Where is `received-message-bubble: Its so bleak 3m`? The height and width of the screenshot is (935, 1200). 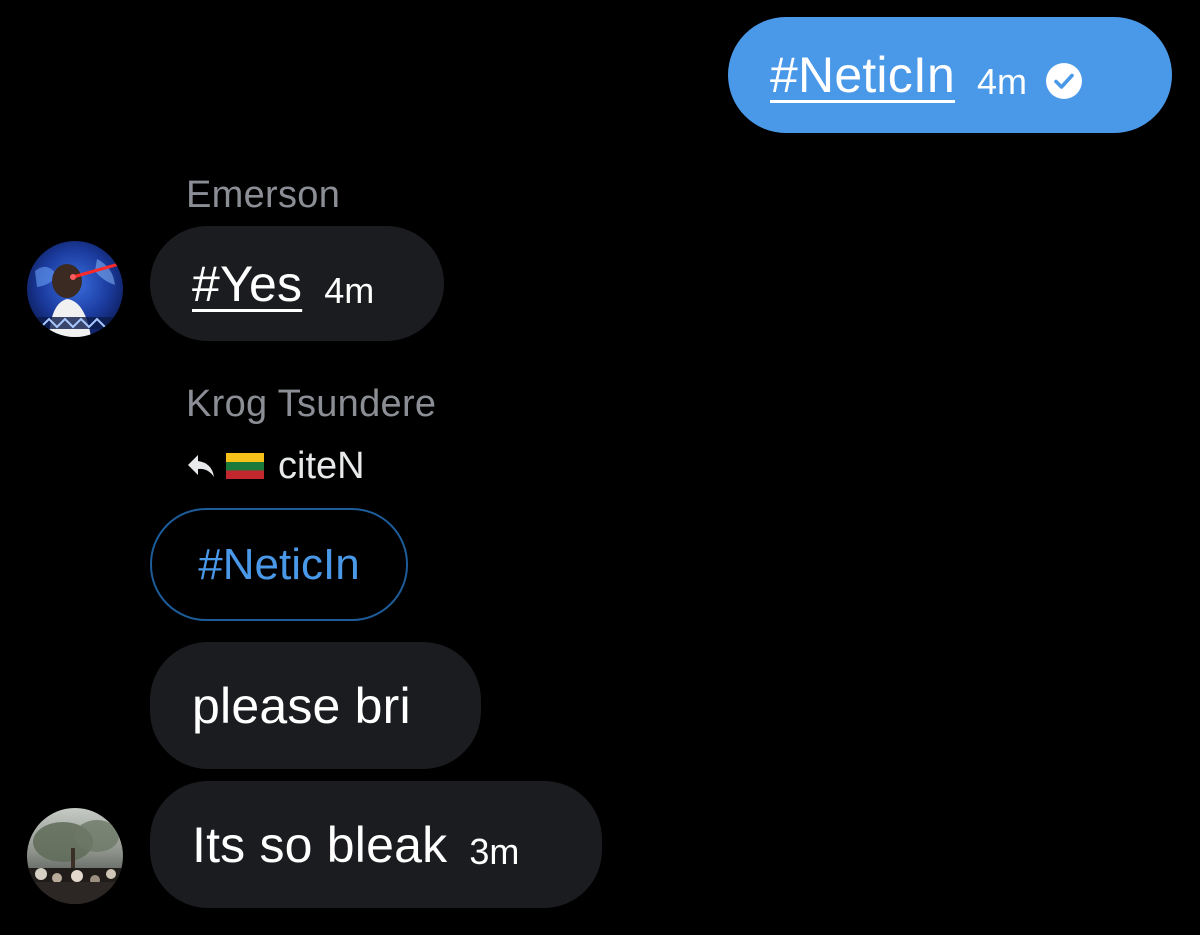 received-message-bubble: Its so bleak 3m is located at coordinates (376, 844).